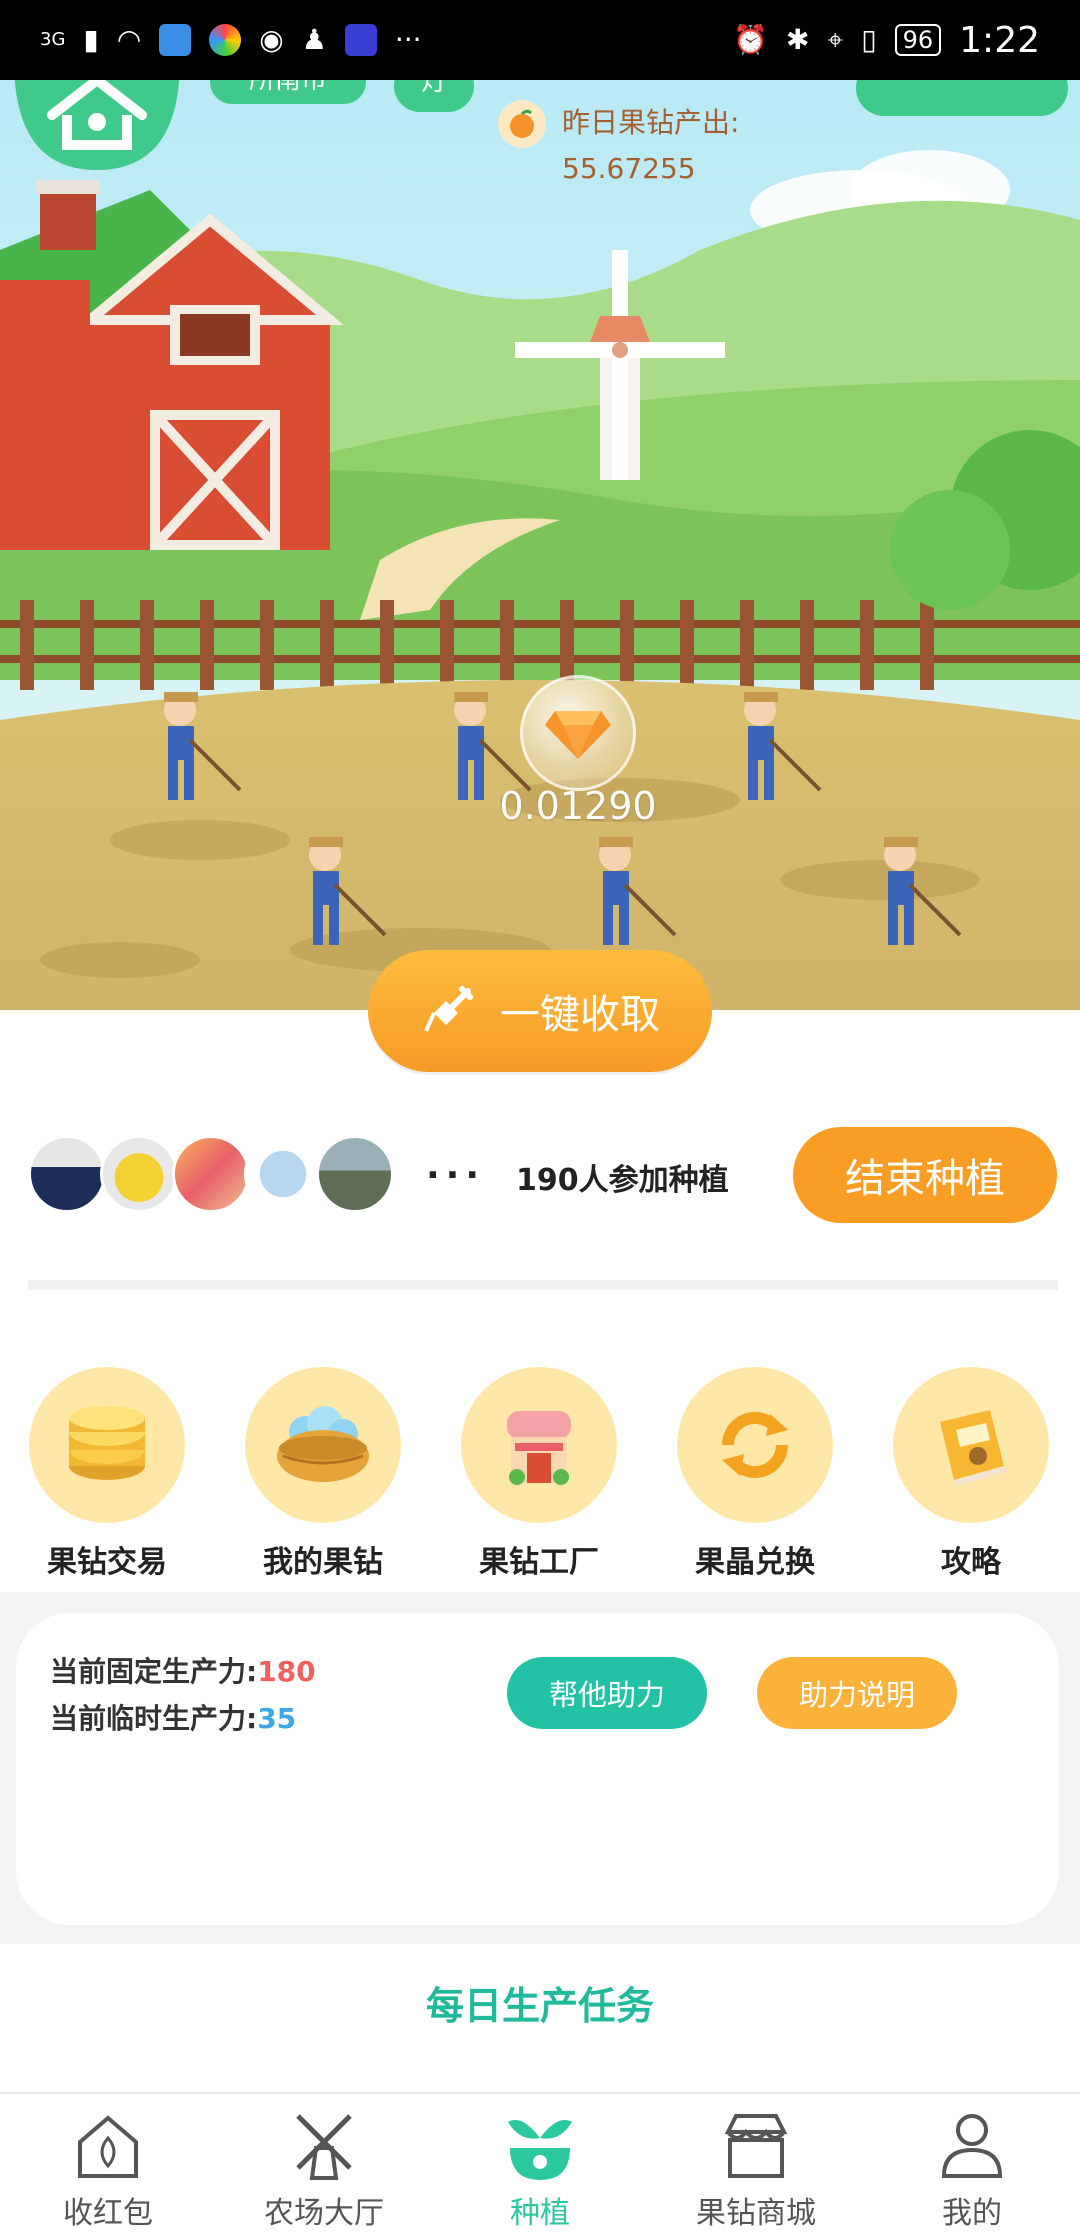 The image size is (1080, 2240). I want to click on tab-mine: 我的, so click(972, 2167).